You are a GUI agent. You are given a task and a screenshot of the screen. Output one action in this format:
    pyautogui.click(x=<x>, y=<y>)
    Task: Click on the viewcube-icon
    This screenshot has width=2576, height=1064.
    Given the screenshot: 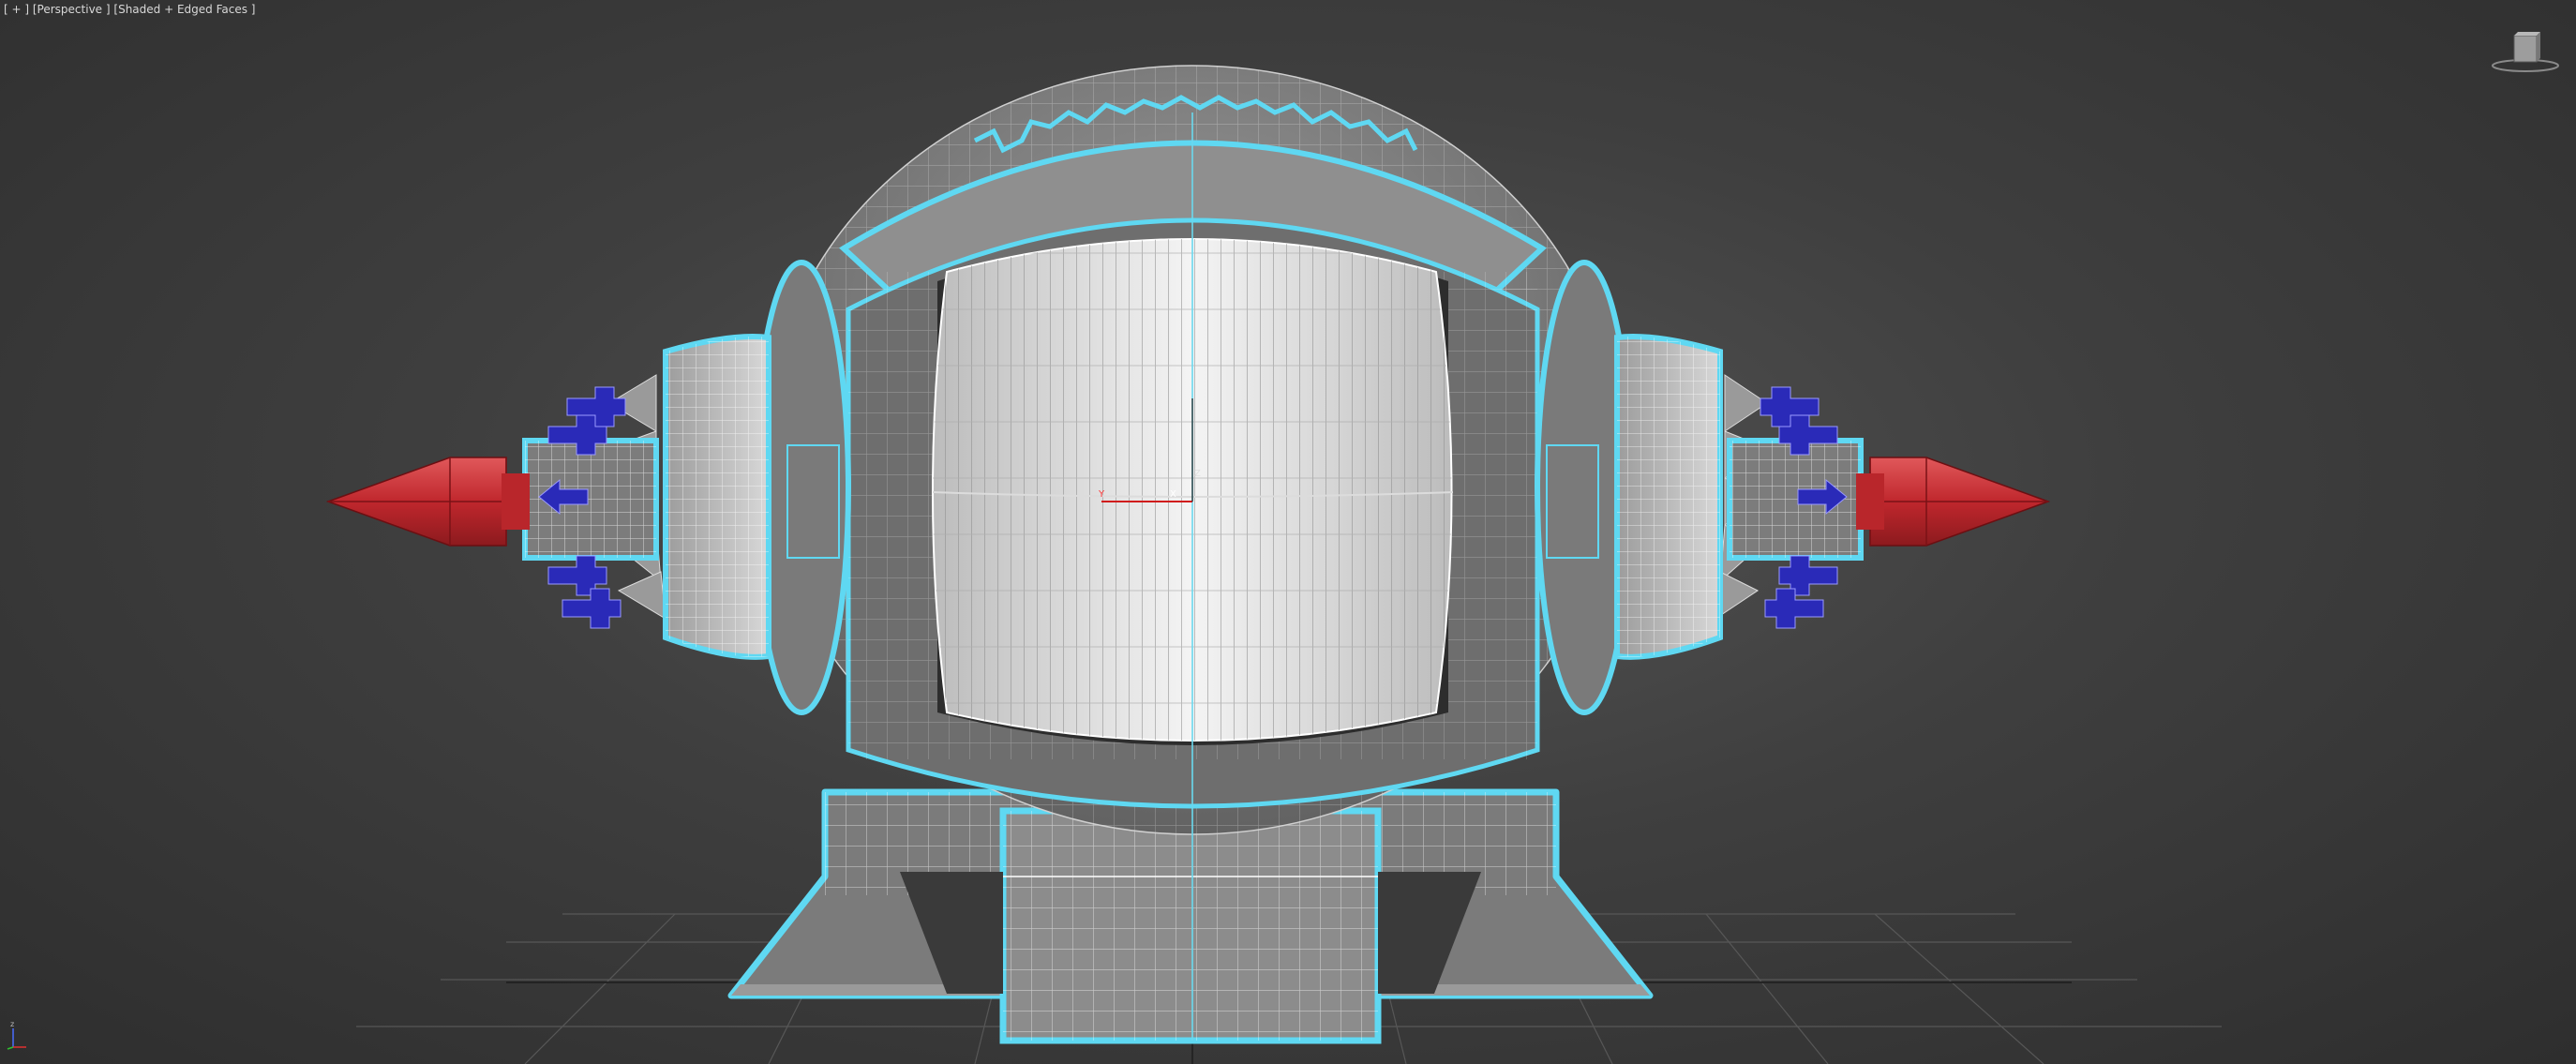 What is the action you would take?
    pyautogui.click(x=2525, y=52)
    